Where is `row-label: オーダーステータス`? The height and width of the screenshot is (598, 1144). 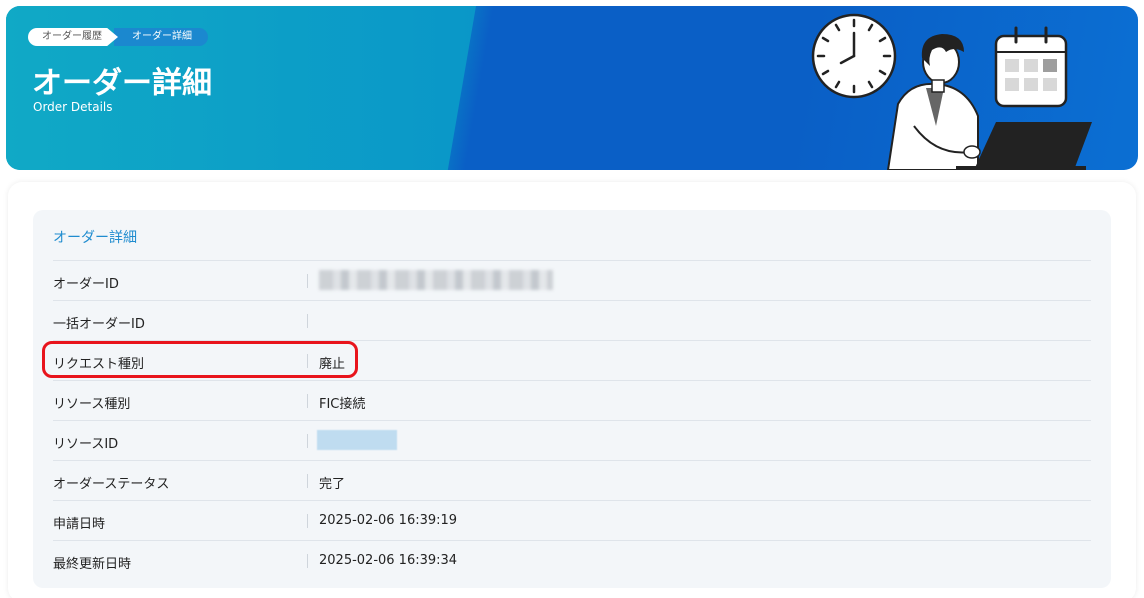 row-label: オーダーステータス is located at coordinates (111, 484).